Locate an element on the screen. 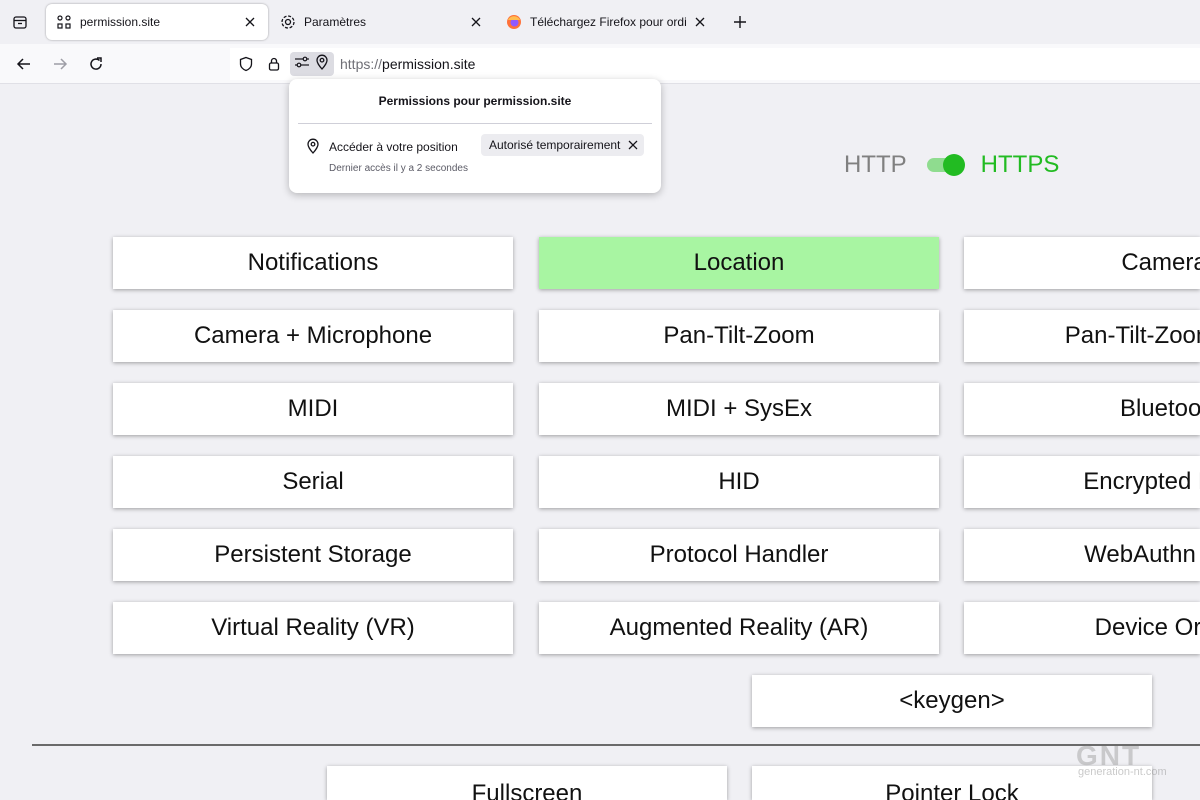  permissions-sliders-icon is located at coordinates (302, 64).